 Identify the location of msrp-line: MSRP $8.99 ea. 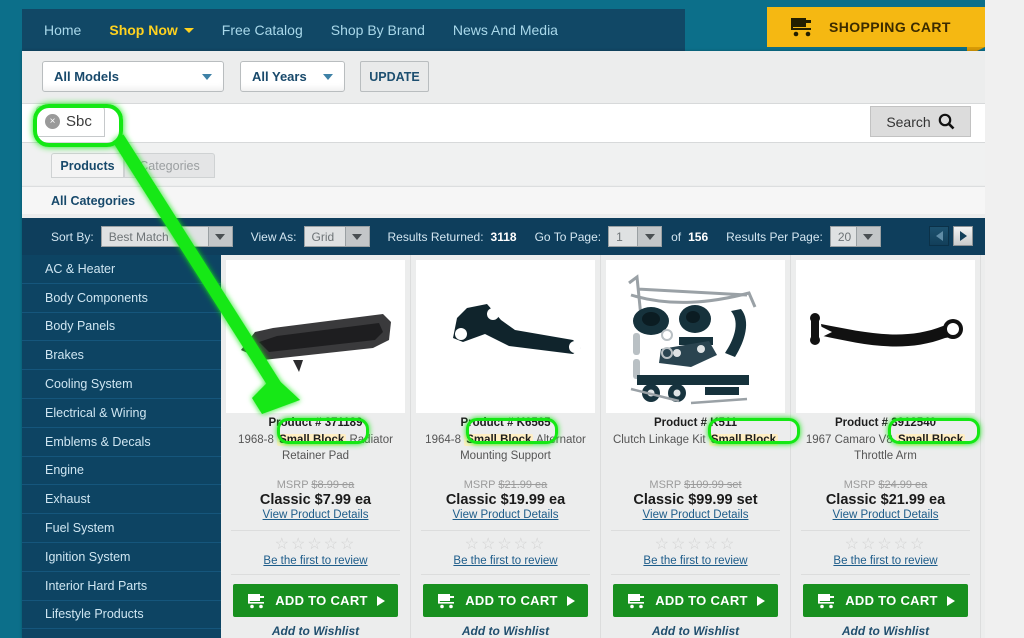
(315, 485).